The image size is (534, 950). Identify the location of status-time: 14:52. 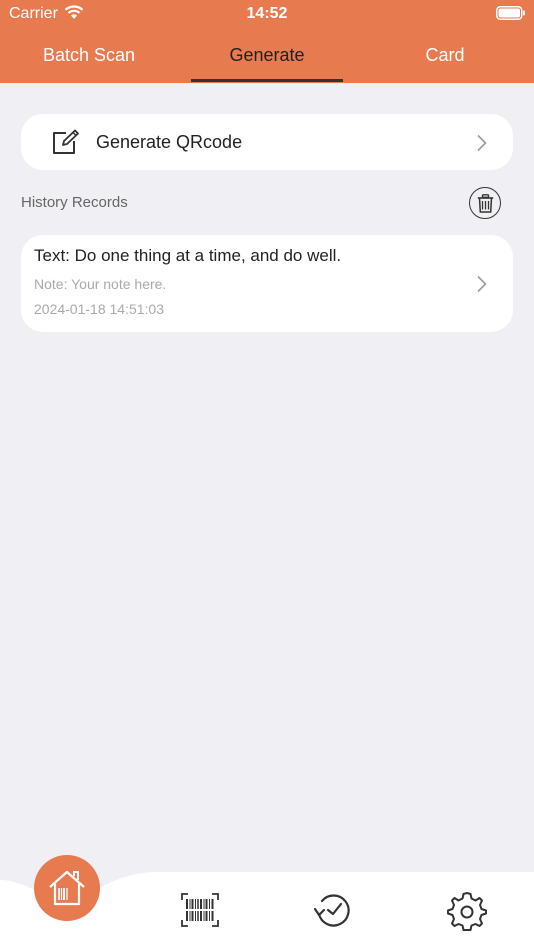
(267, 13).